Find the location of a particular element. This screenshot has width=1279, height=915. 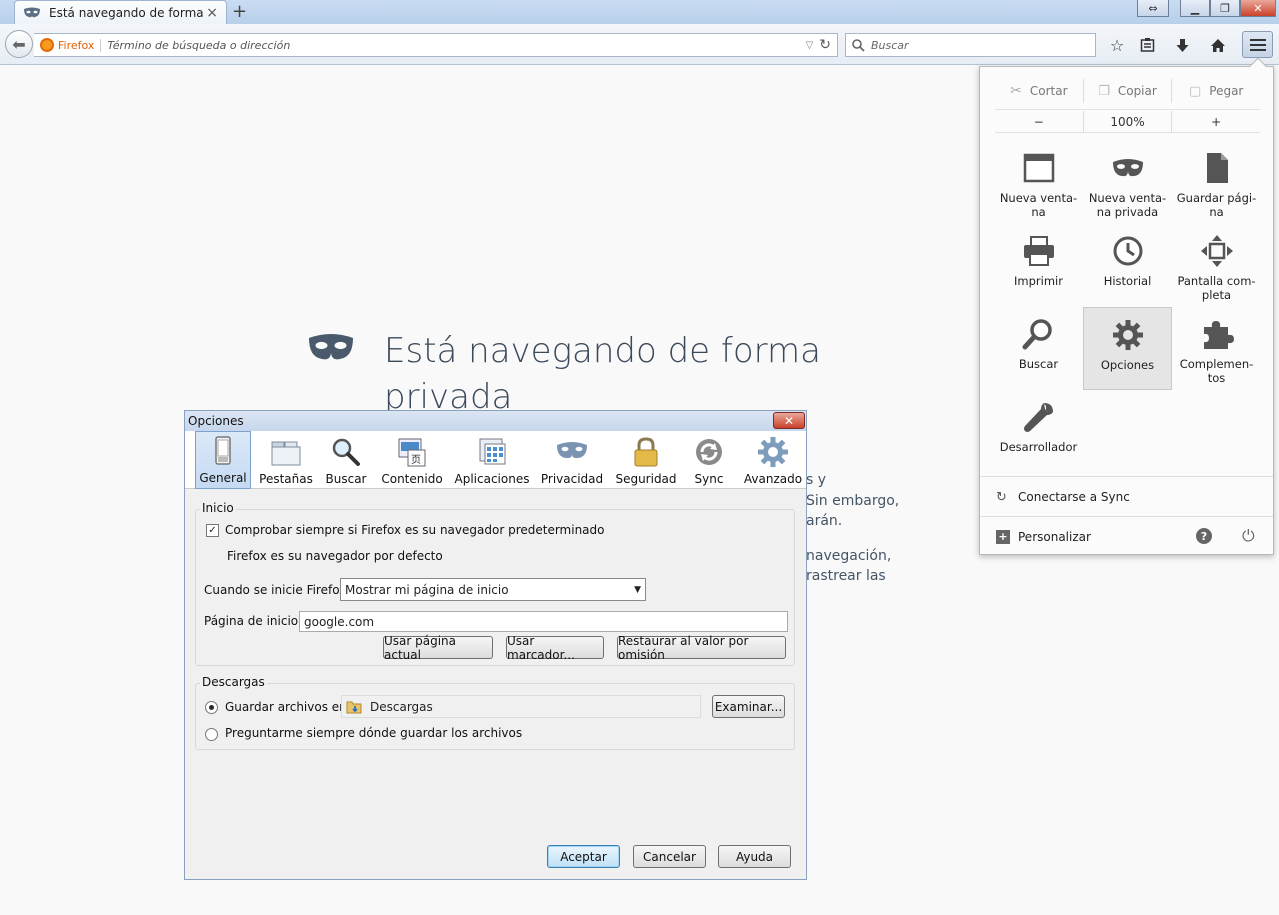

tab-applications: Aplicaciones is located at coordinates (492, 460).